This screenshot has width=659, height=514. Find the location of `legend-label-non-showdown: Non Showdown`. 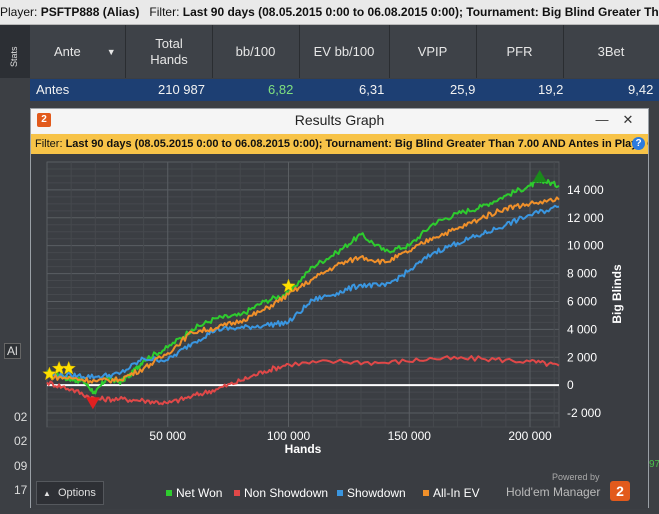

legend-label-non-showdown: Non Showdown is located at coordinates (286, 493).